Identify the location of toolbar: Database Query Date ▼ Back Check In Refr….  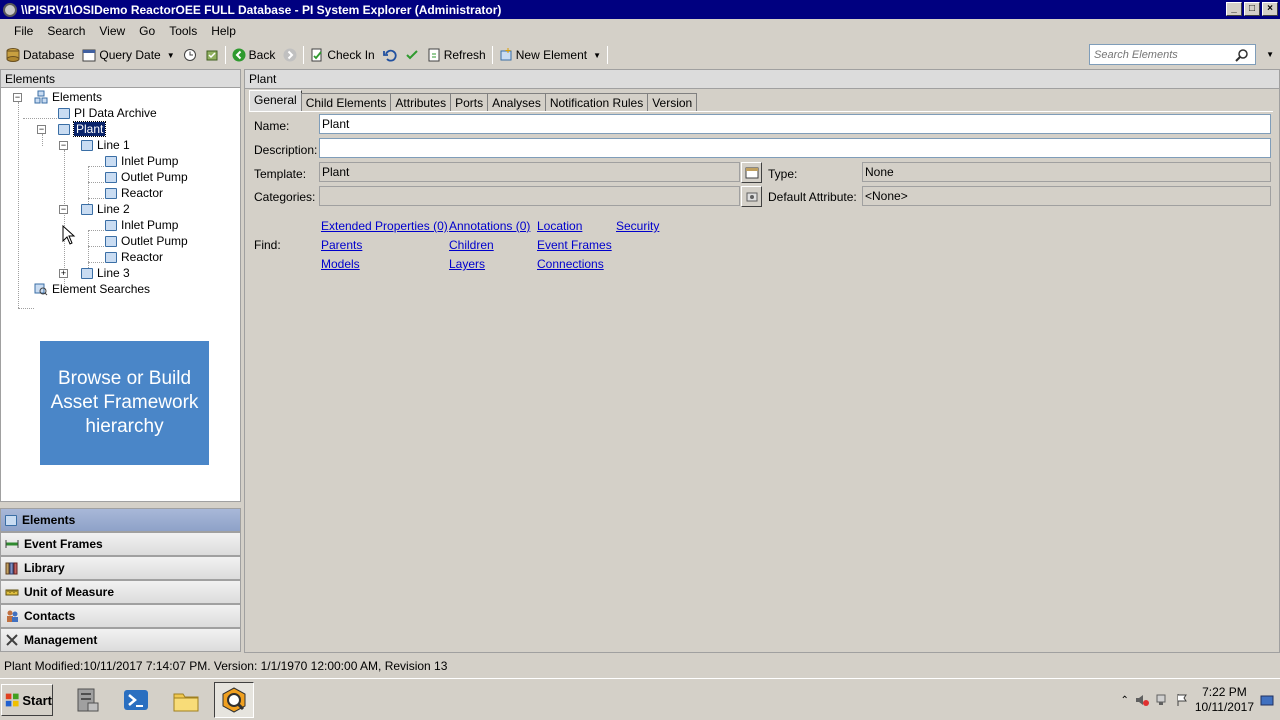
(640, 55).